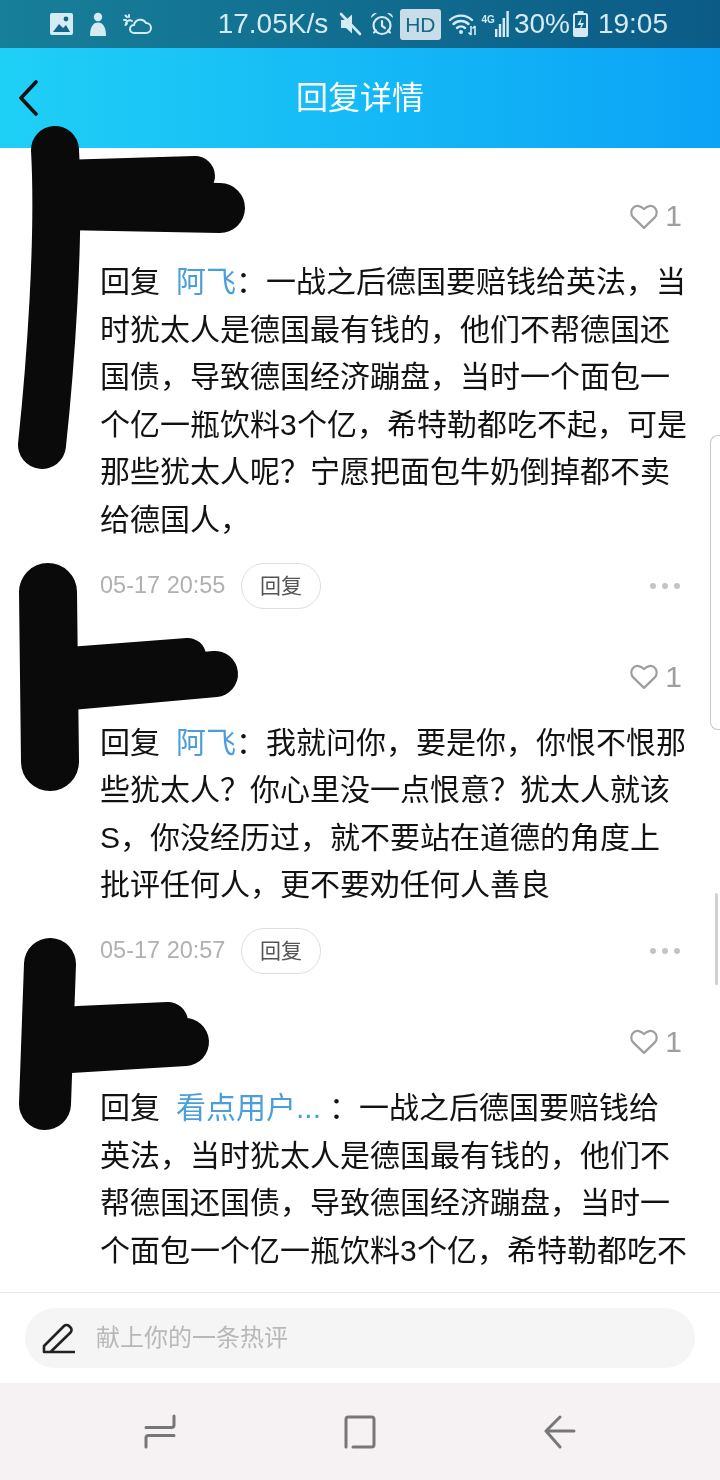 Image resolution: width=720 pixels, height=1480 pixels. I want to click on home-icon, so click(360, 1431).